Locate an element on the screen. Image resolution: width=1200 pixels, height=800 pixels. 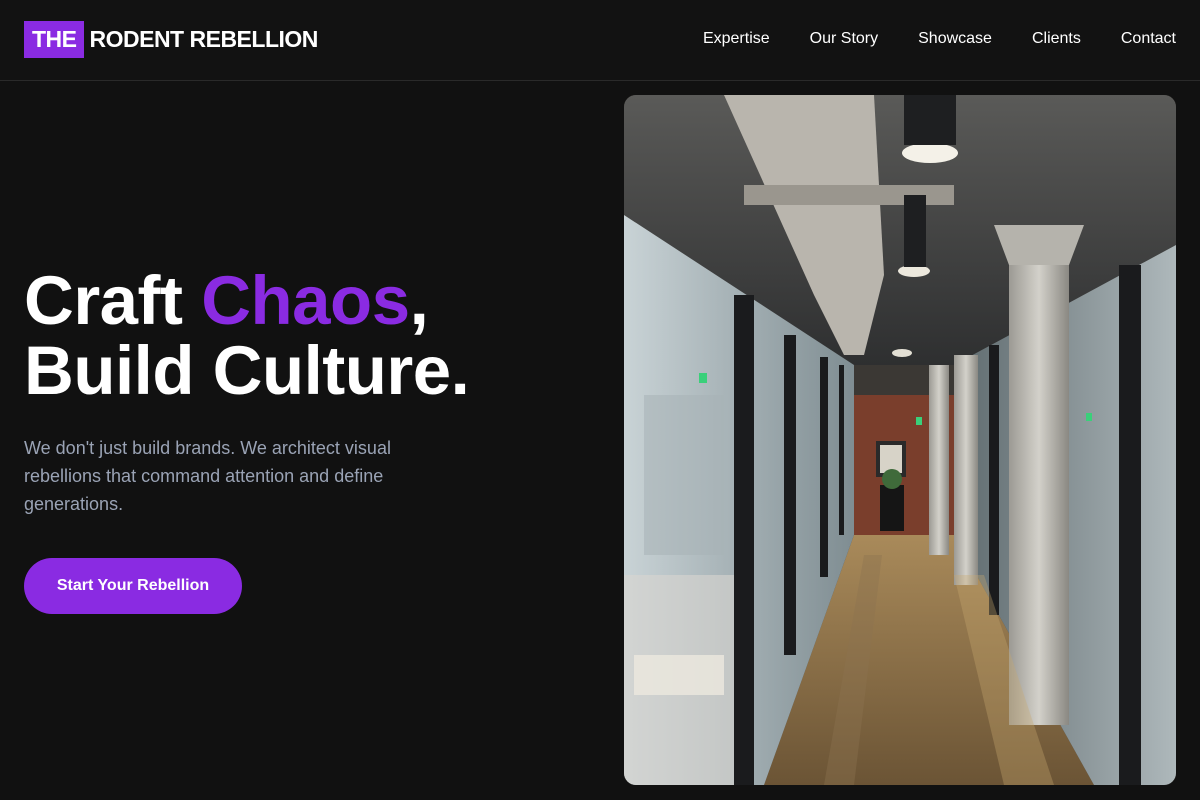
nav-link-our-story: Our Story is located at coordinates (844, 39).